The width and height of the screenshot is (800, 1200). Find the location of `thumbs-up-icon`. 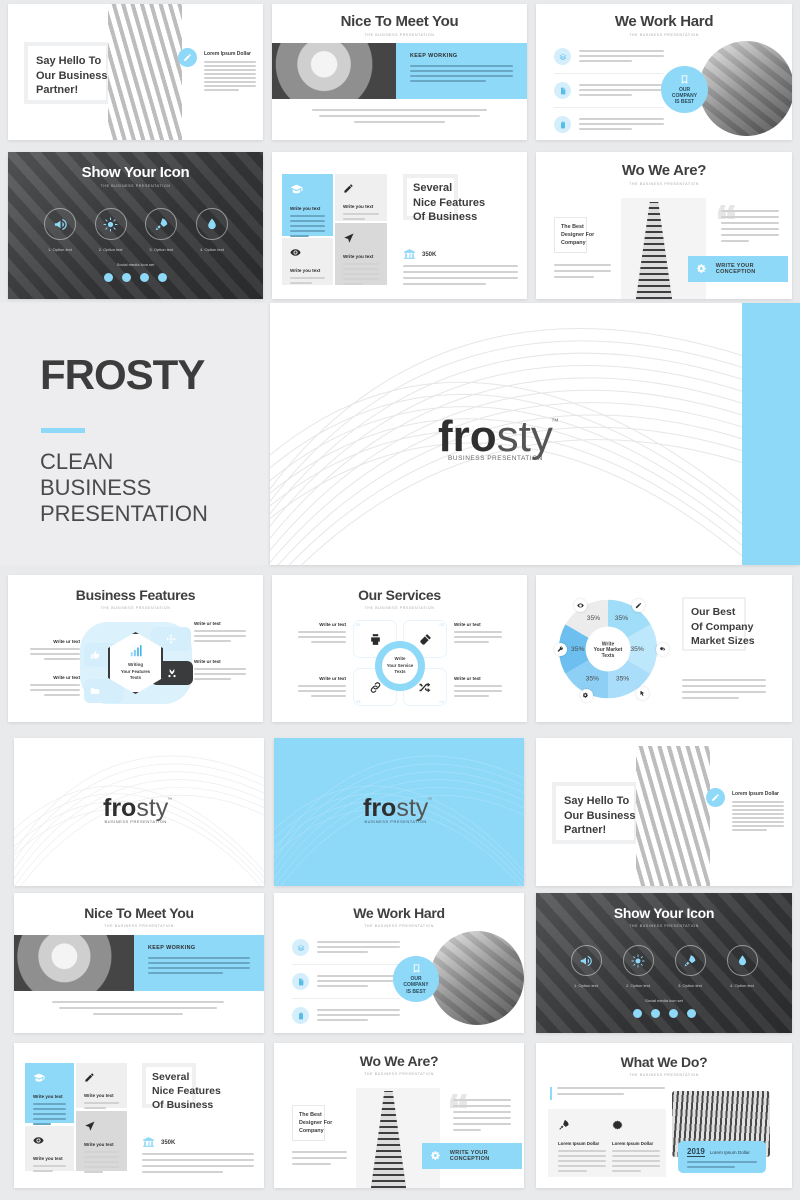

thumbs-up-icon is located at coordinates (95, 654).